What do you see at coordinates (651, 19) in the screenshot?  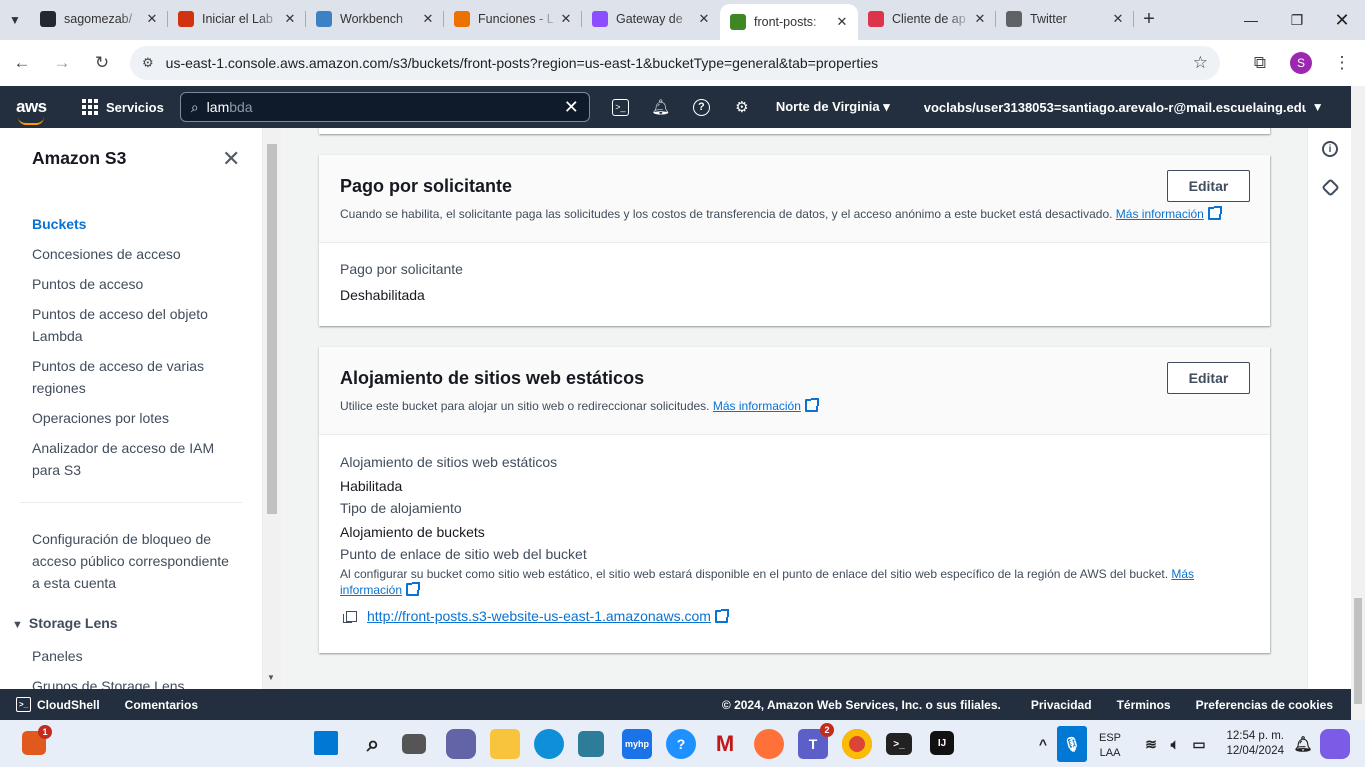 I see `browser-tab: Gateway de ✕` at bounding box center [651, 19].